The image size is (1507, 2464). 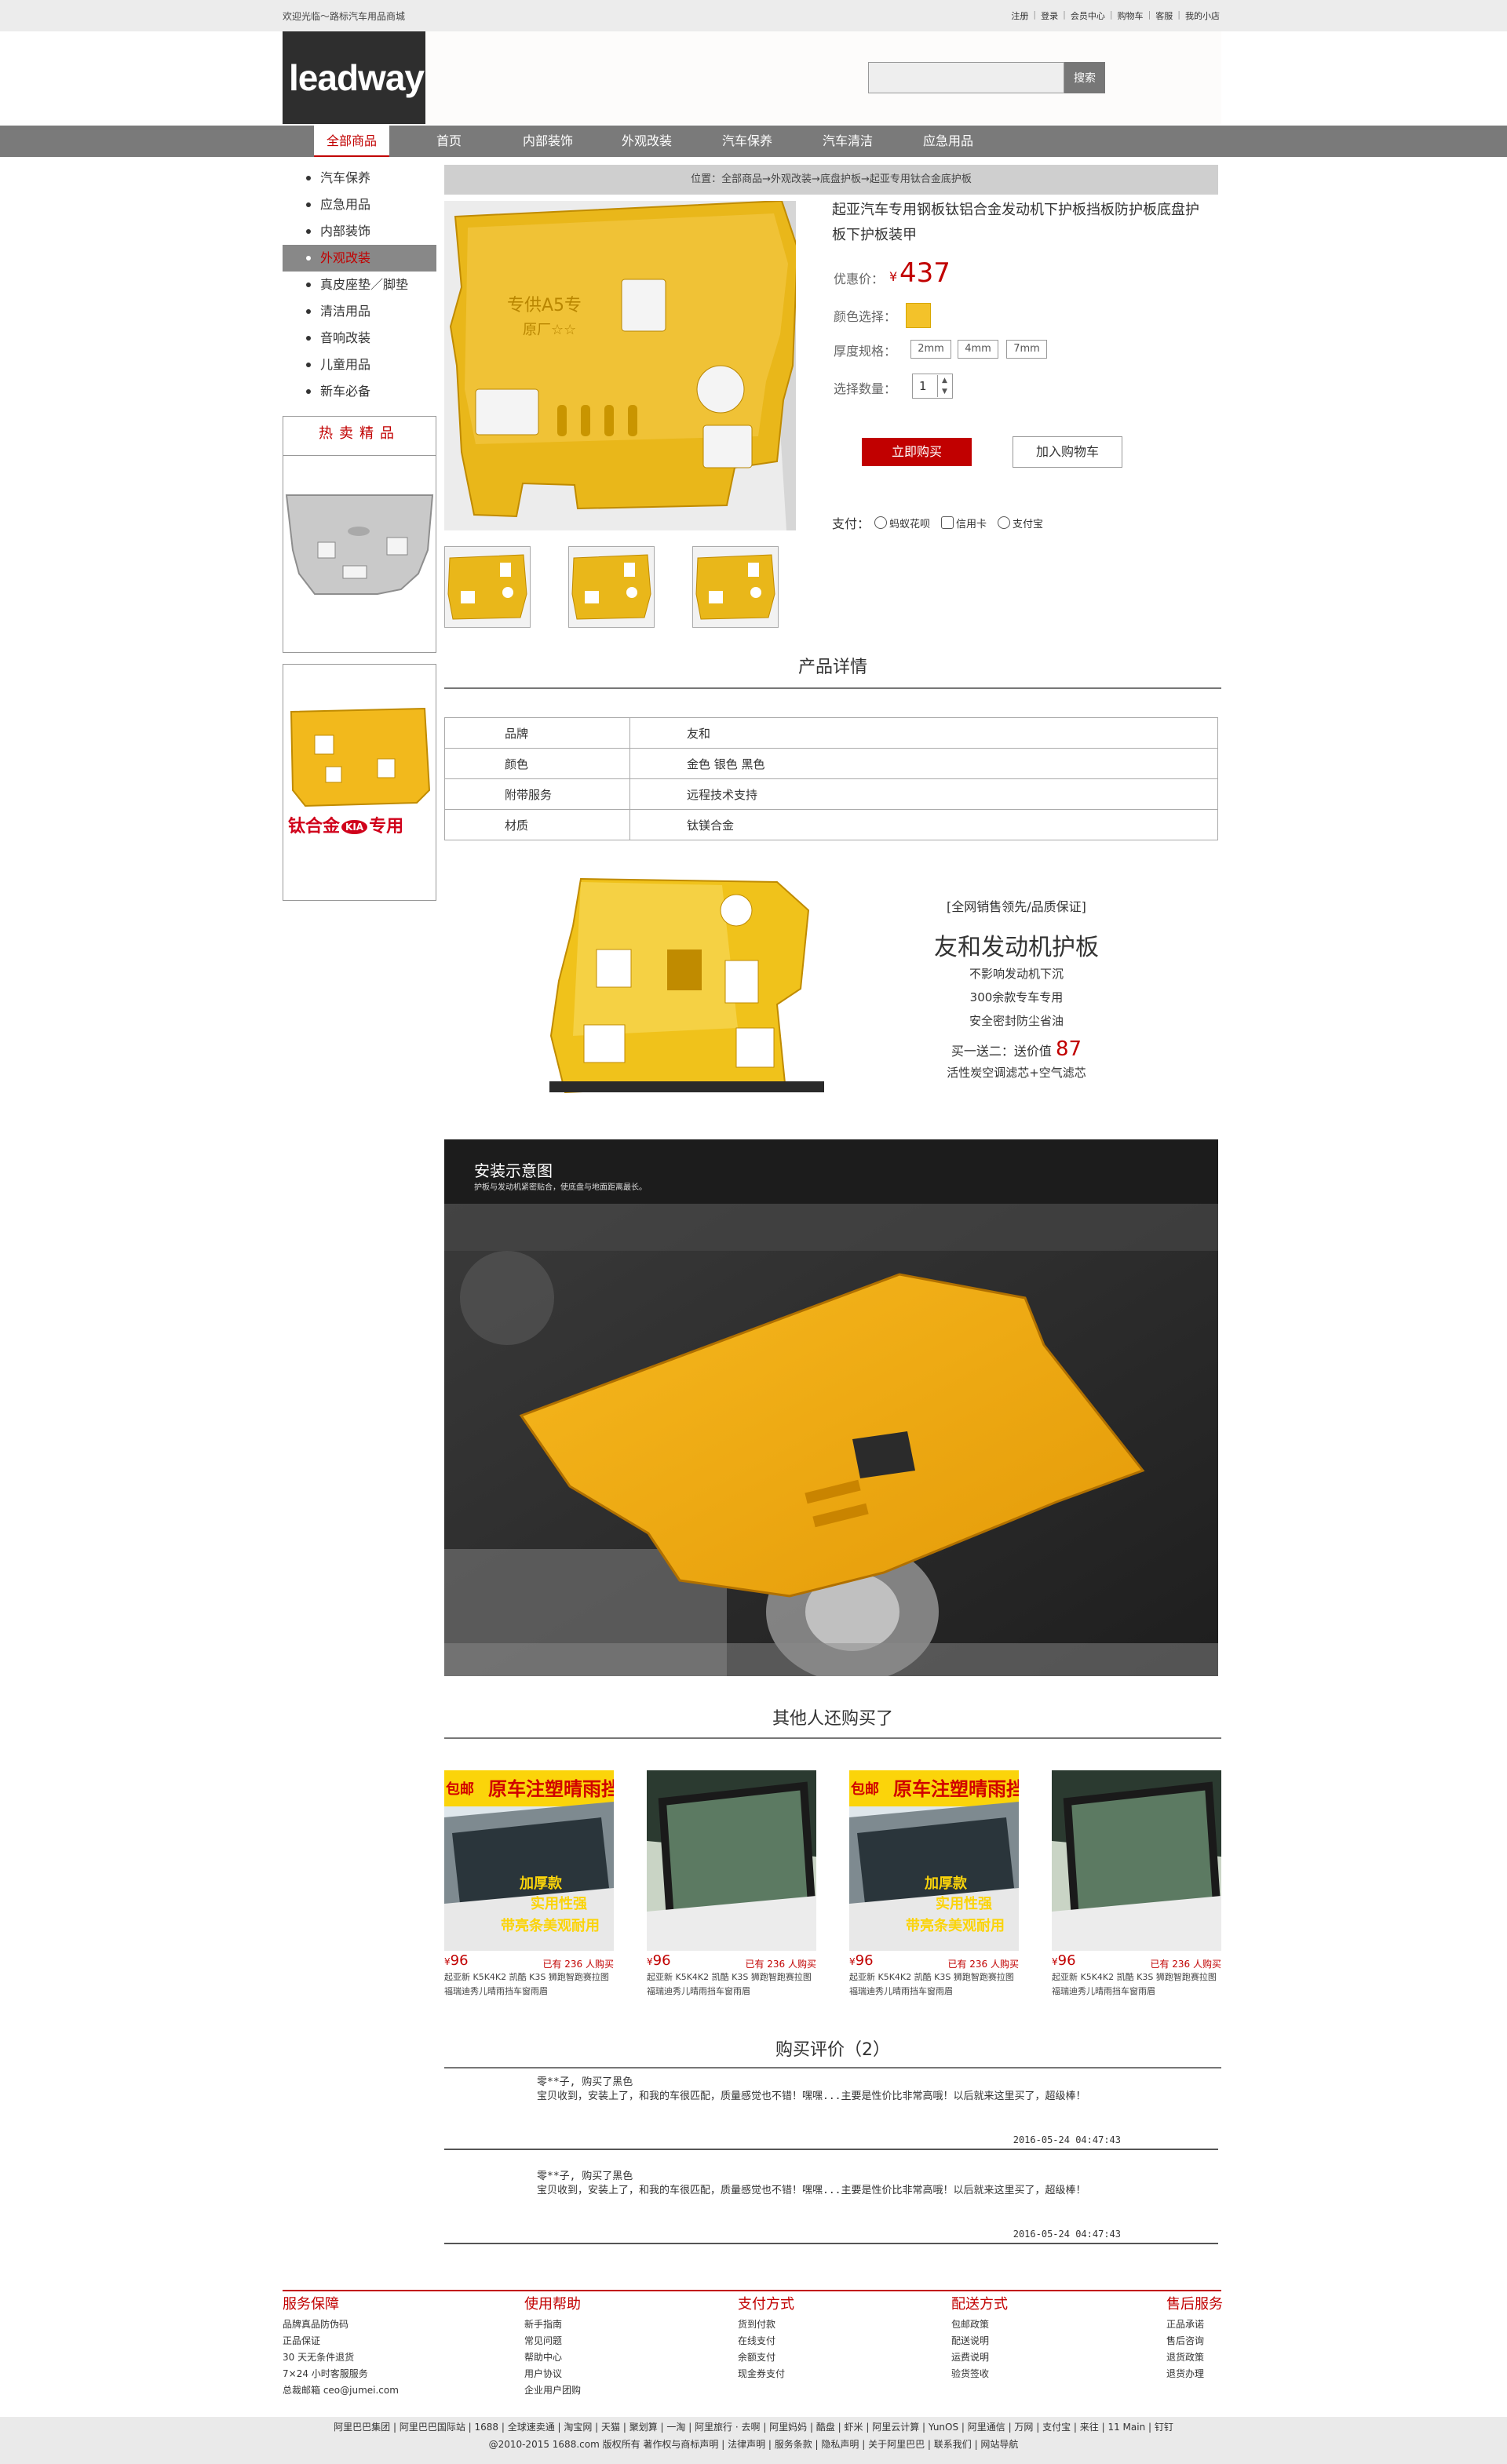 What do you see at coordinates (553, 2305) in the screenshot?
I see `footer-col-title: 使用帮助` at bounding box center [553, 2305].